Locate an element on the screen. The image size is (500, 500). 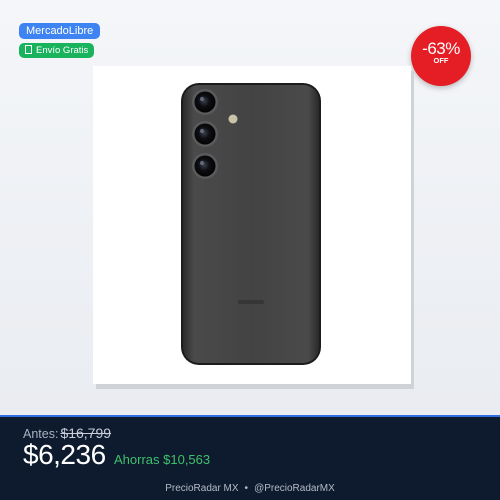
discount-percent: -63% is located at coordinates (441, 48).